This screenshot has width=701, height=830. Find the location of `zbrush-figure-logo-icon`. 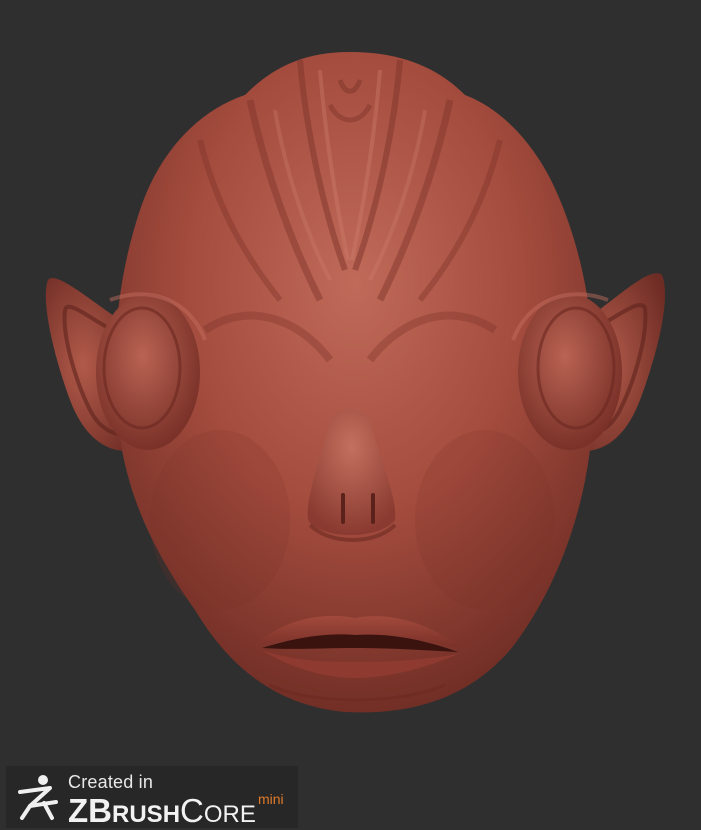

zbrush-figure-logo-icon is located at coordinates (38, 797).